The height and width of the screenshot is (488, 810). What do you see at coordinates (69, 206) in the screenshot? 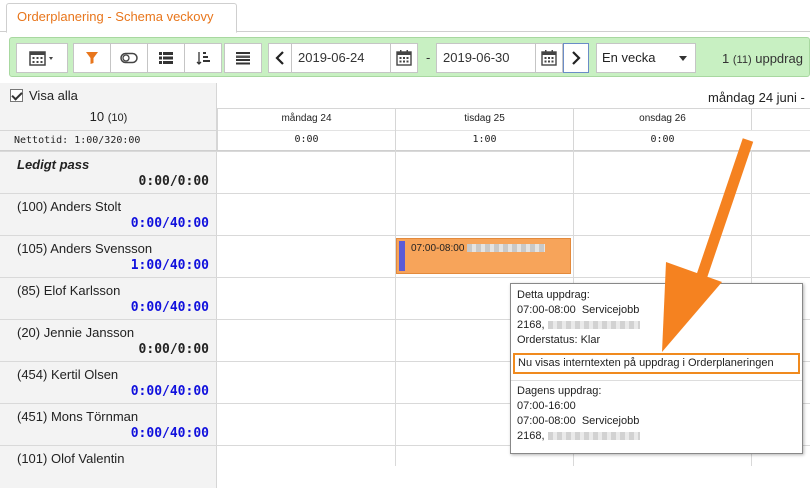
I see `resource-name: (100) Anders Stolt` at bounding box center [69, 206].